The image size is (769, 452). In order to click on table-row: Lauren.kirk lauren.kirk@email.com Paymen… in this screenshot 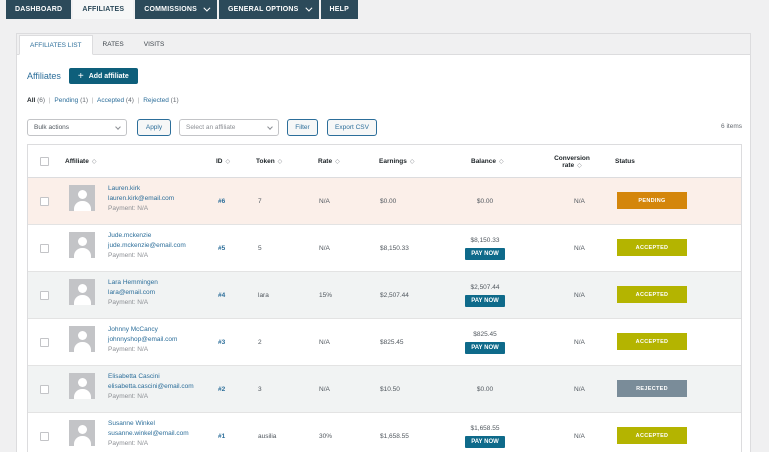, I will do `click(384, 201)`.